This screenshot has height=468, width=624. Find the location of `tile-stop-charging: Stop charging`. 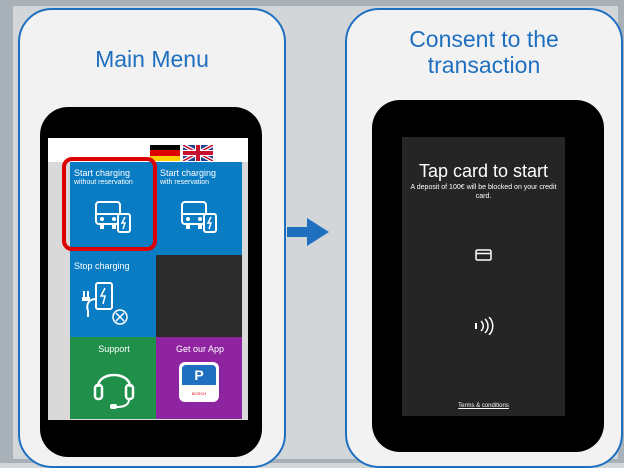

tile-stop-charging: Stop charging is located at coordinates (113, 296).